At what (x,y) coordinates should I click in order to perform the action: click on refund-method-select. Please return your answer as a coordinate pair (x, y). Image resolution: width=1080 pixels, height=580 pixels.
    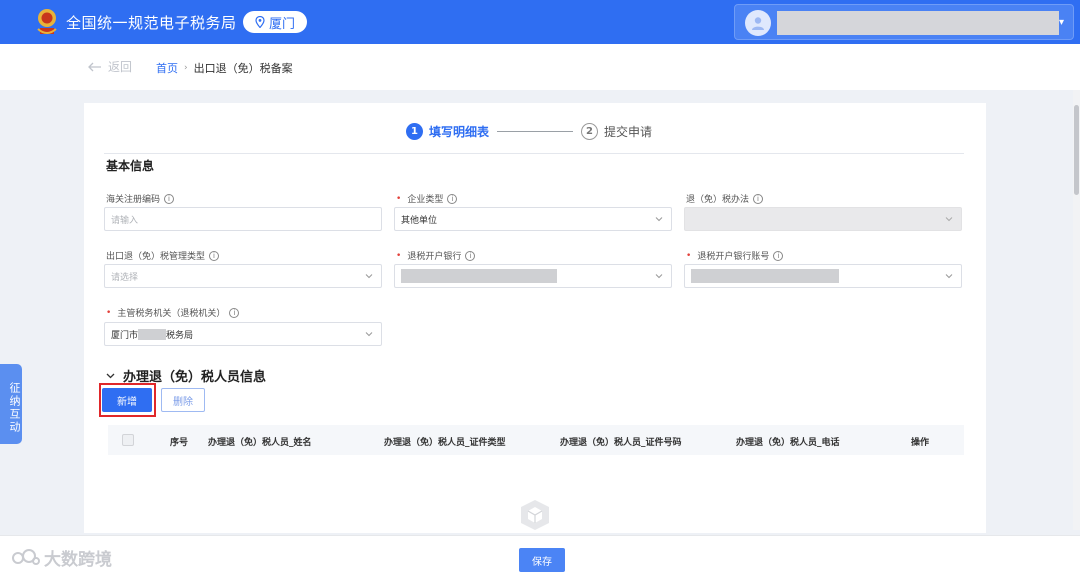
    Looking at the image, I should click on (823, 219).